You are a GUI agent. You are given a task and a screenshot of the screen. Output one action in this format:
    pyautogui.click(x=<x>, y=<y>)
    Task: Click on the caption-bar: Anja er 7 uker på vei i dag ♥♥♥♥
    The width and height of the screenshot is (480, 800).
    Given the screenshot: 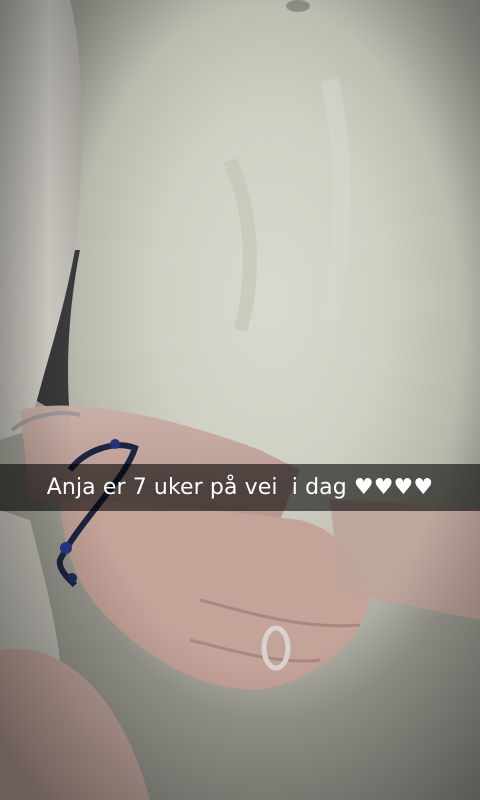 What is the action you would take?
    pyautogui.click(x=240, y=487)
    